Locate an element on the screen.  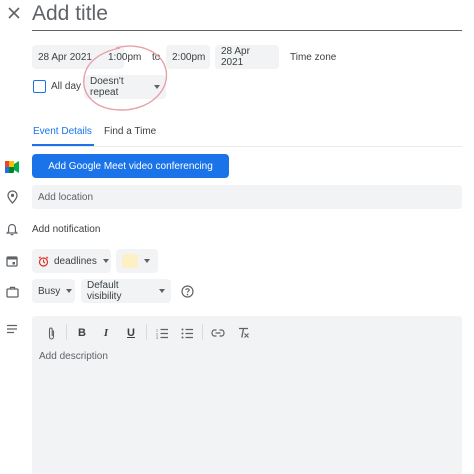
description-placeholder: Add description is located at coordinates (73, 356).